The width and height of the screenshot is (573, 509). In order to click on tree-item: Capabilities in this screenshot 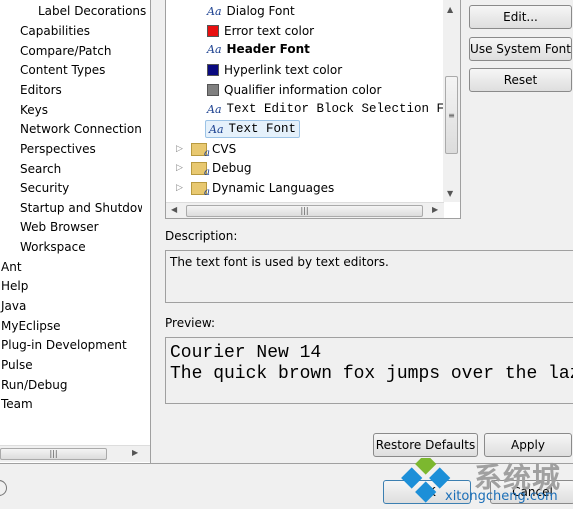, I will do `click(55, 31)`.